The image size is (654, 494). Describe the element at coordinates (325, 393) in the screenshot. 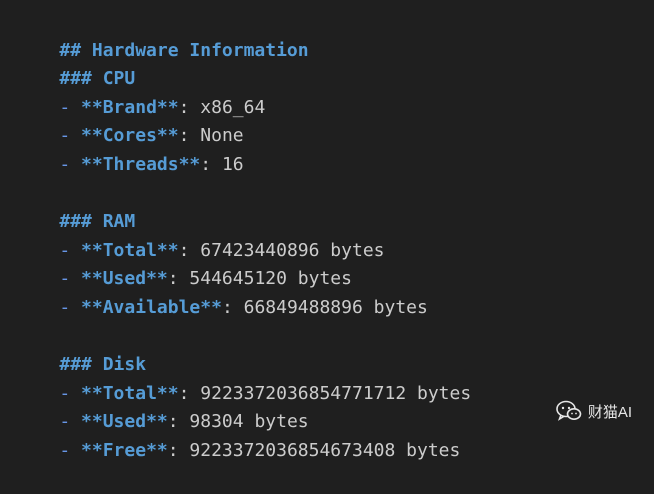

I see `item-value: : 9223372036854771712 bytes` at that location.